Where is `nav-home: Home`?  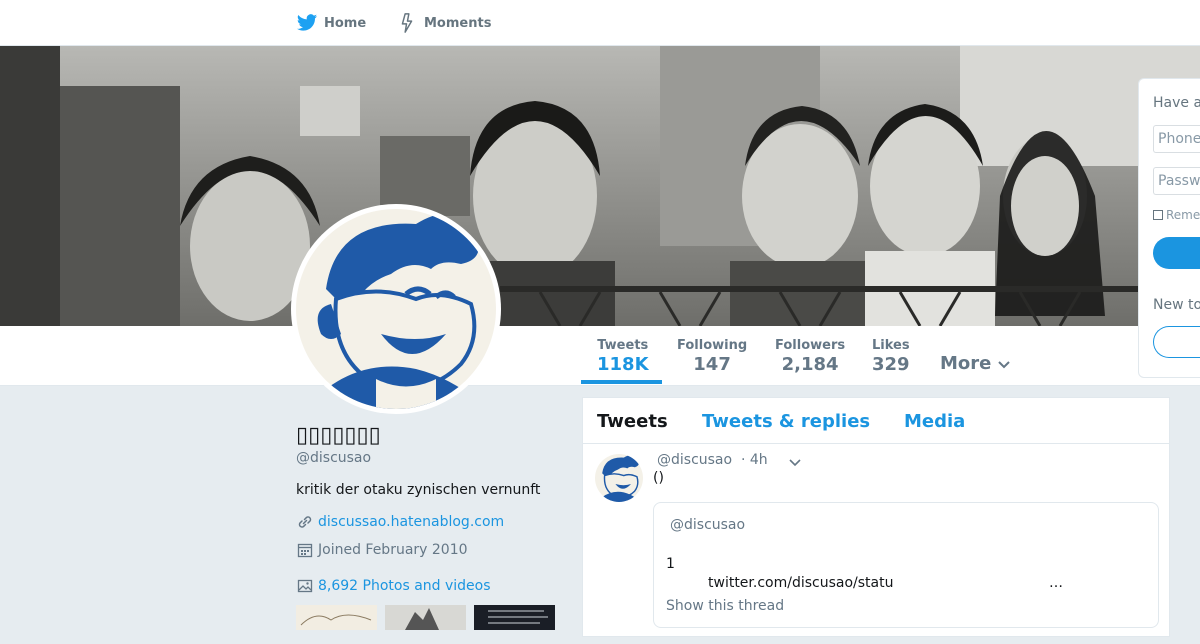 nav-home: Home is located at coordinates (331, 23).